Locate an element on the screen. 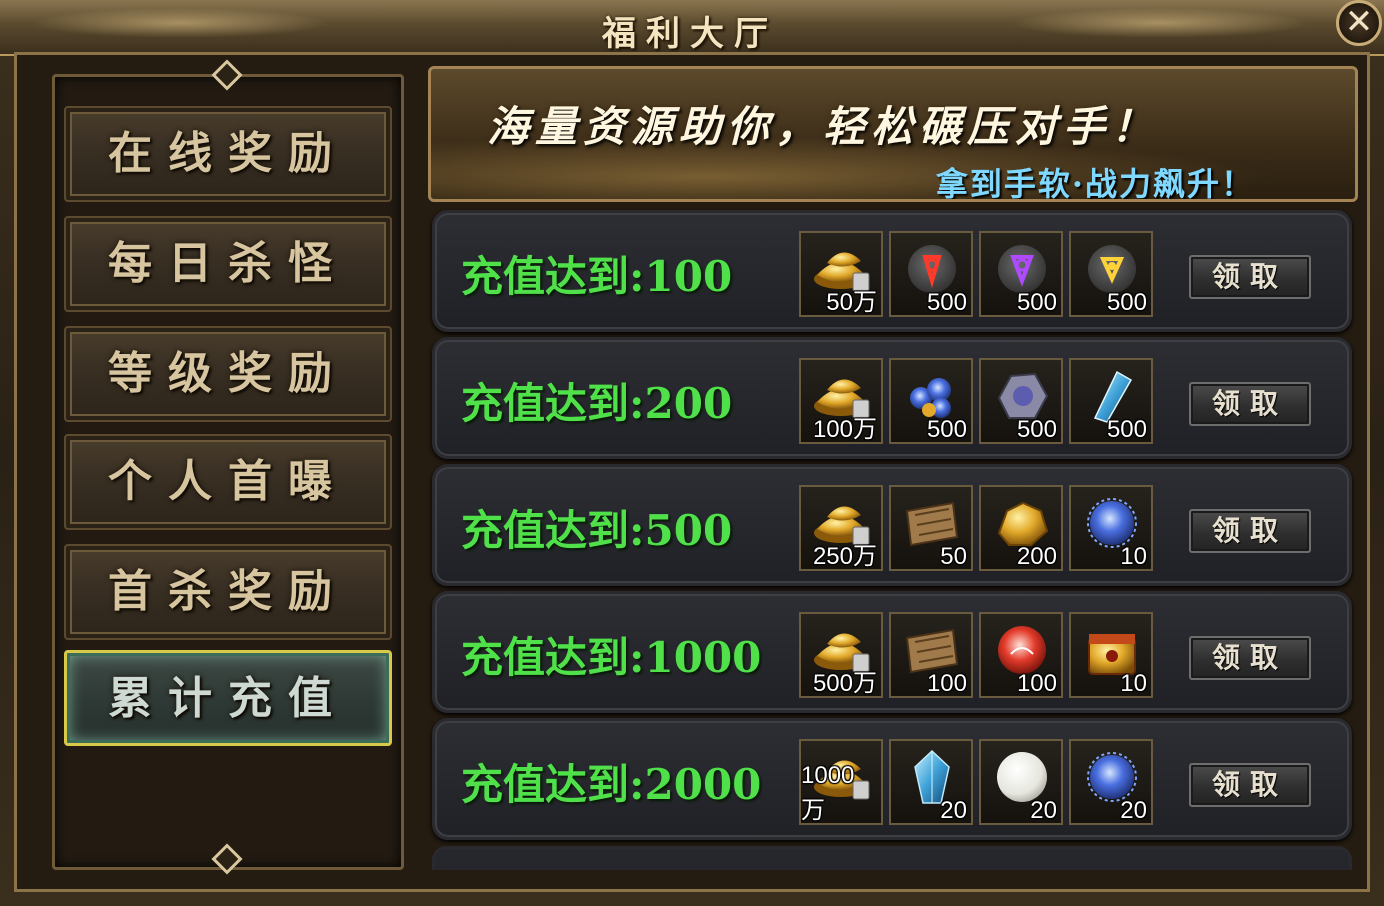 The image size is (1384, 906). reward-quantity: 50万 is located at coordinates (851, 302).